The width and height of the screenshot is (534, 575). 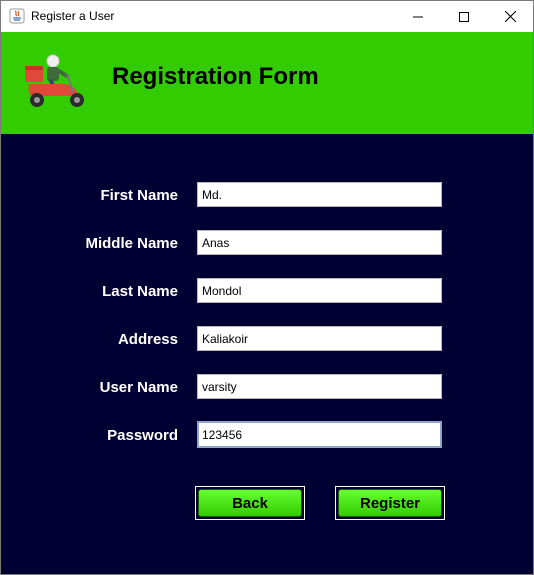 I want to click on first-name-label: First Name, so click(x=139, y=195).